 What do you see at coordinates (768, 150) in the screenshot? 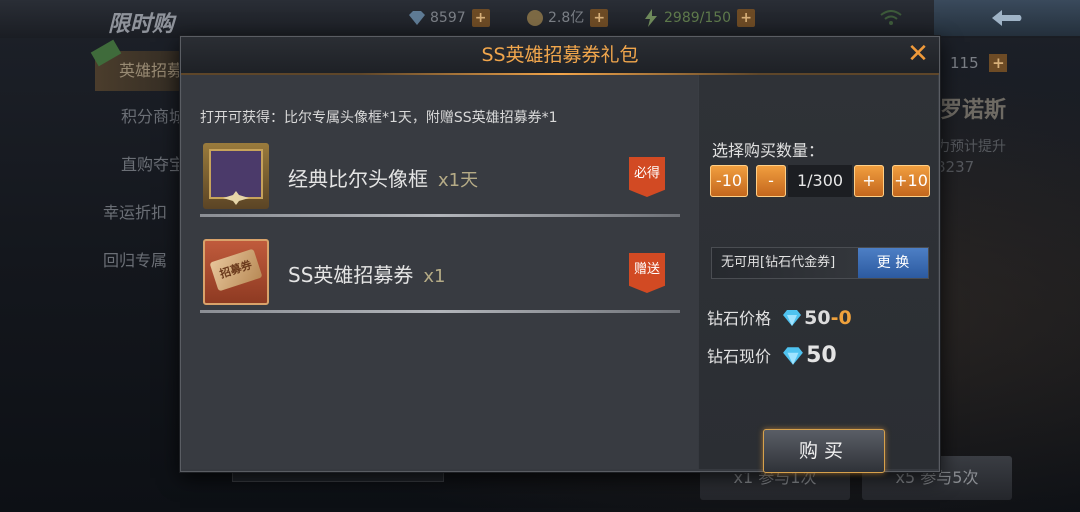
I see `quantity-label: 选择购买数量：` at bounding box center [768, 150].